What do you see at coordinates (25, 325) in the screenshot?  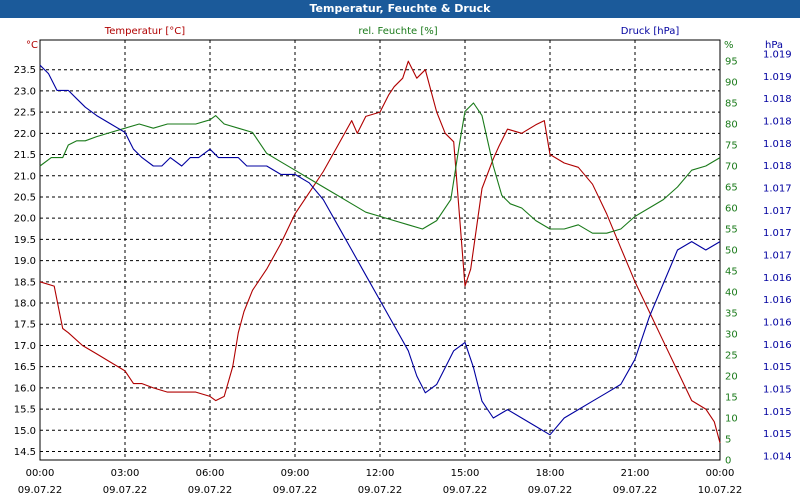 I see `temperature-tick-label: 17.5` at bounding box center [25, 325].